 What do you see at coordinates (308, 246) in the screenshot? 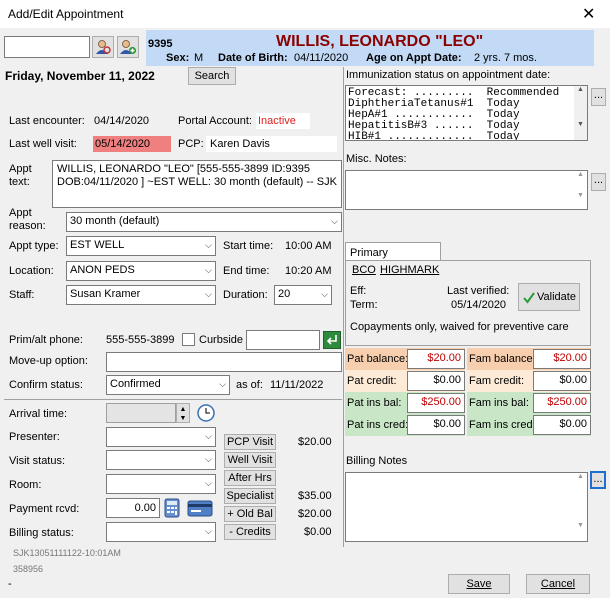
I see `start-time-value: 10:00 AM` at bounding box center [308, 246].